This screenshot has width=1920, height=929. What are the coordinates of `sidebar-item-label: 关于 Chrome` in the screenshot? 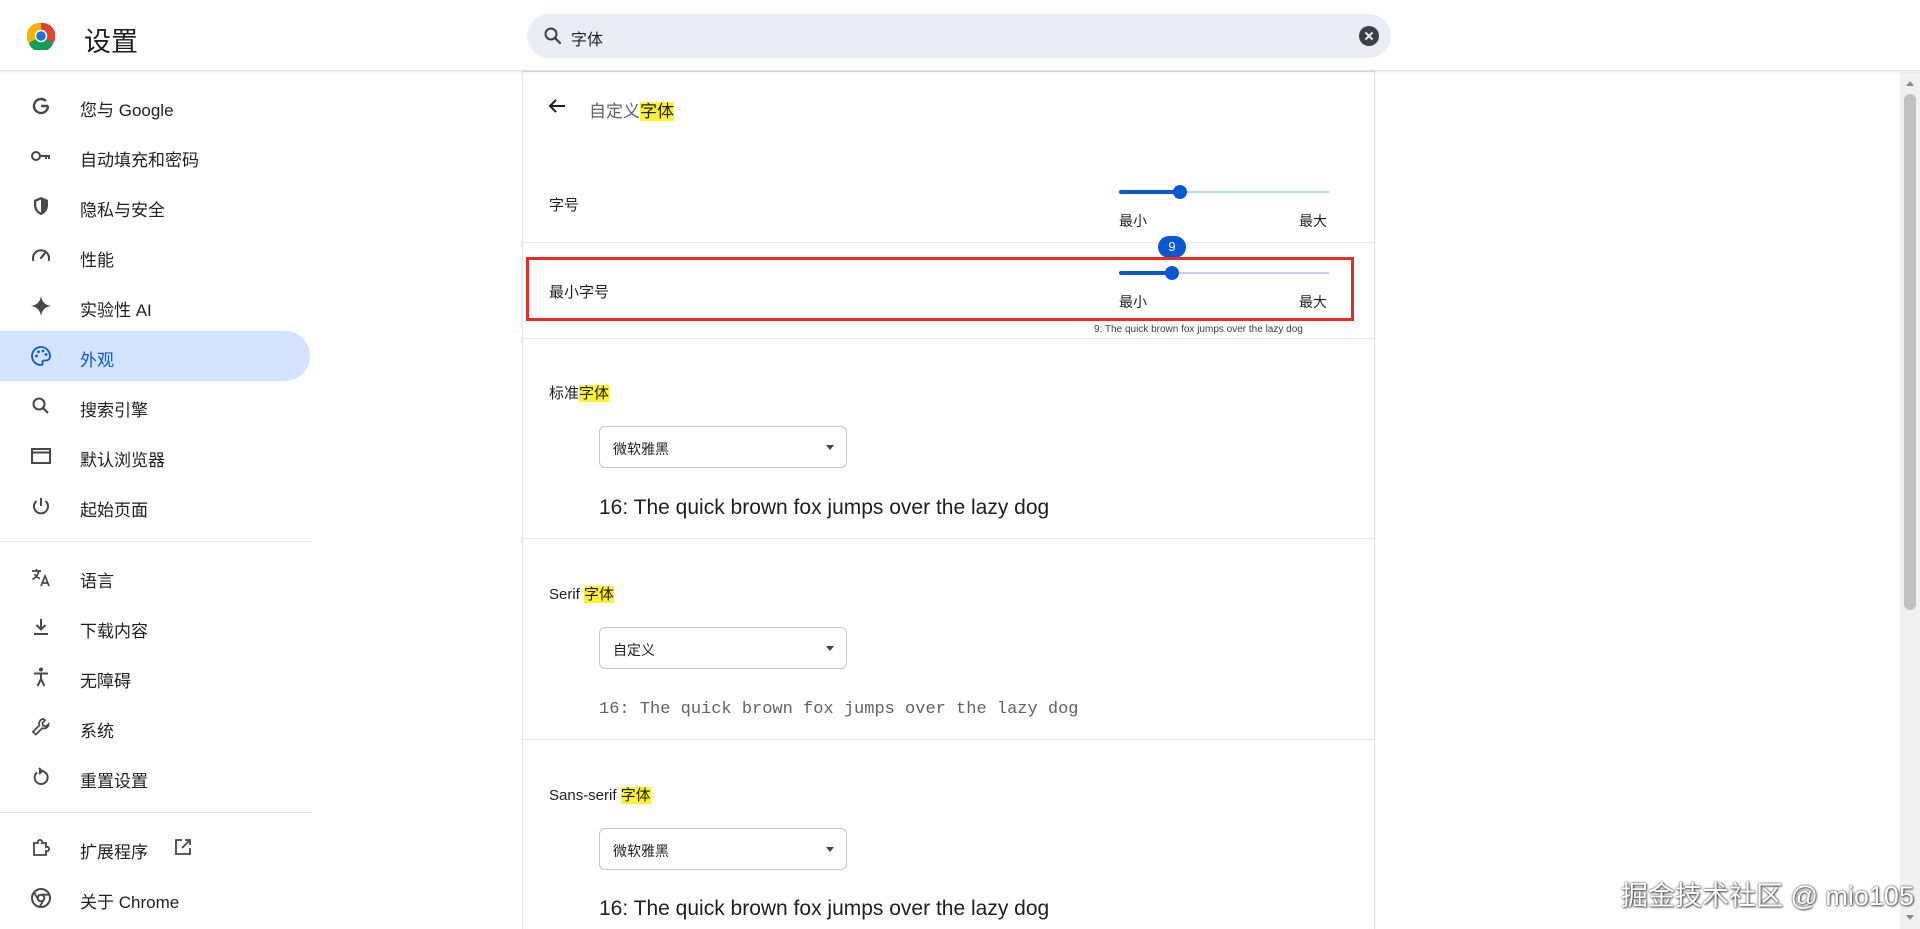 It's located at (130, 902).